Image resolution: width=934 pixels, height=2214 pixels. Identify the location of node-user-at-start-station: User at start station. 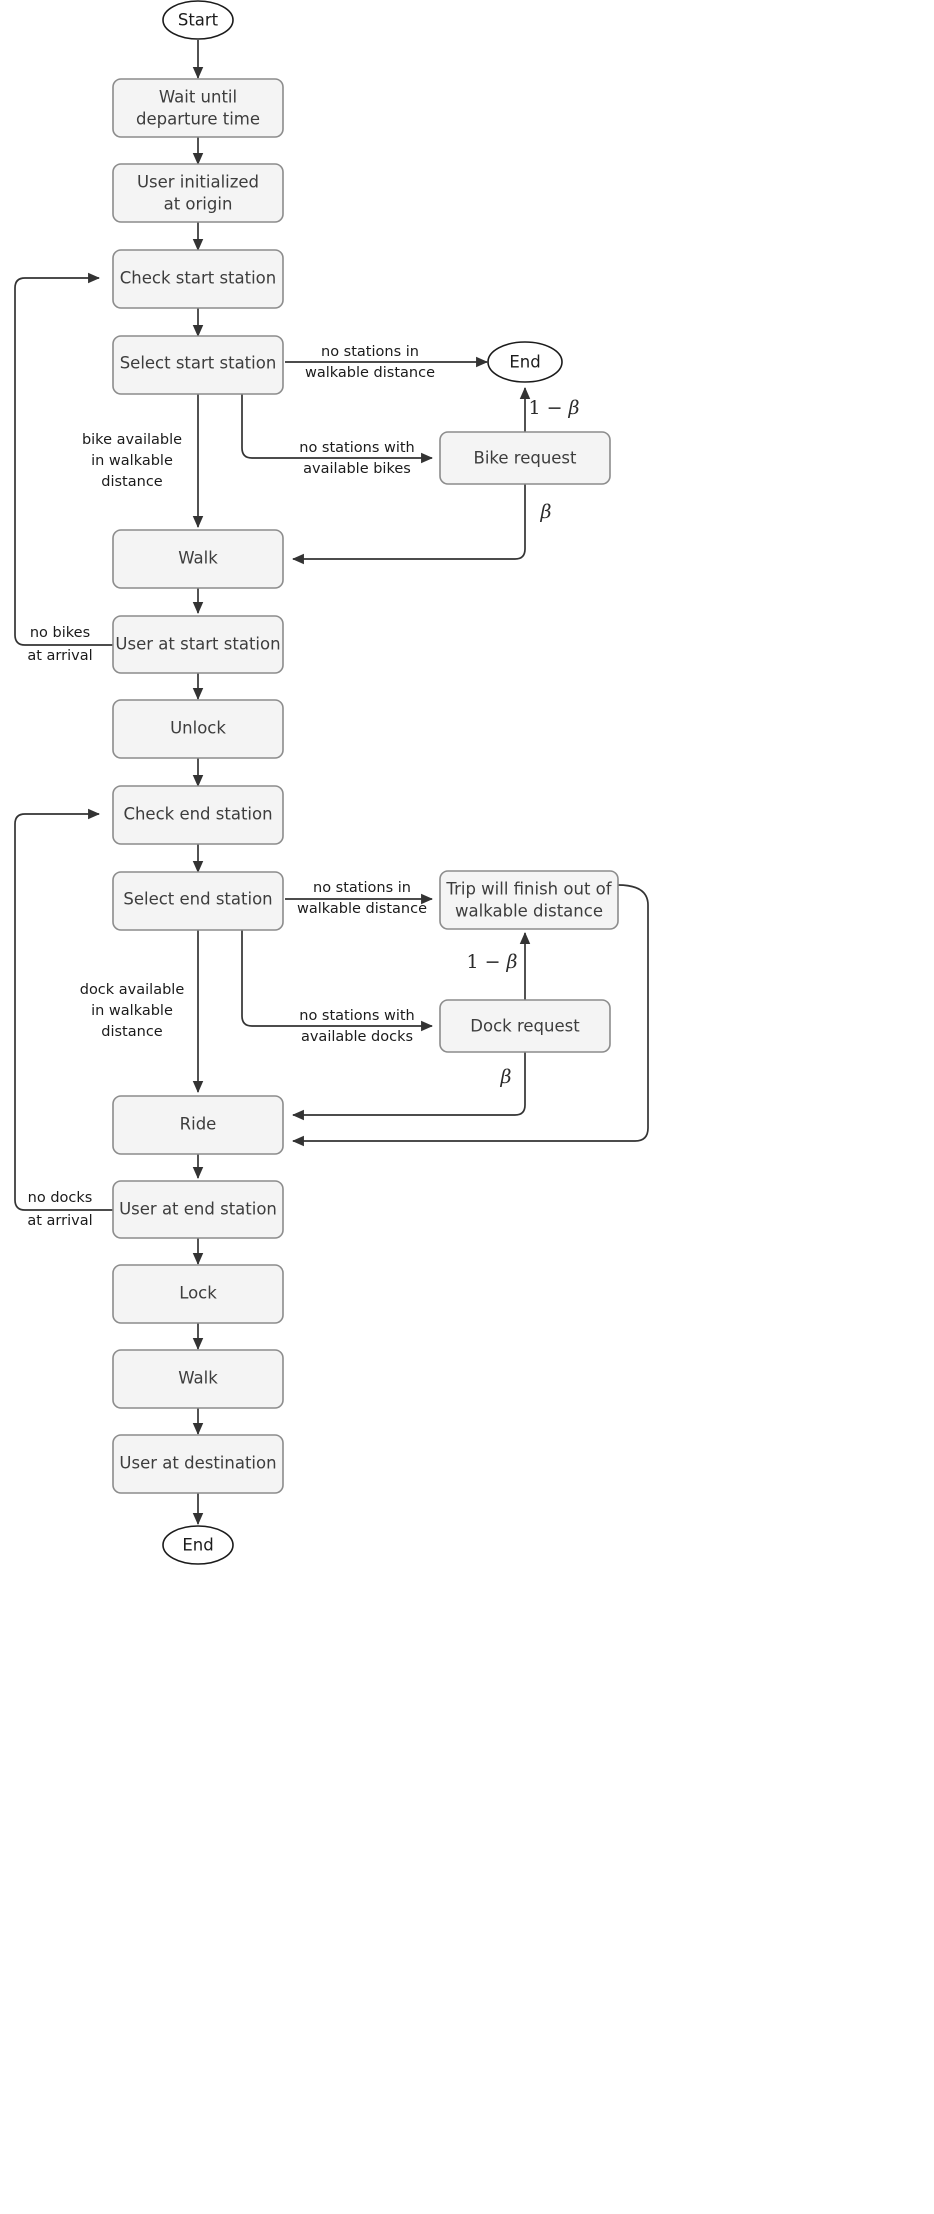
(198, 644).